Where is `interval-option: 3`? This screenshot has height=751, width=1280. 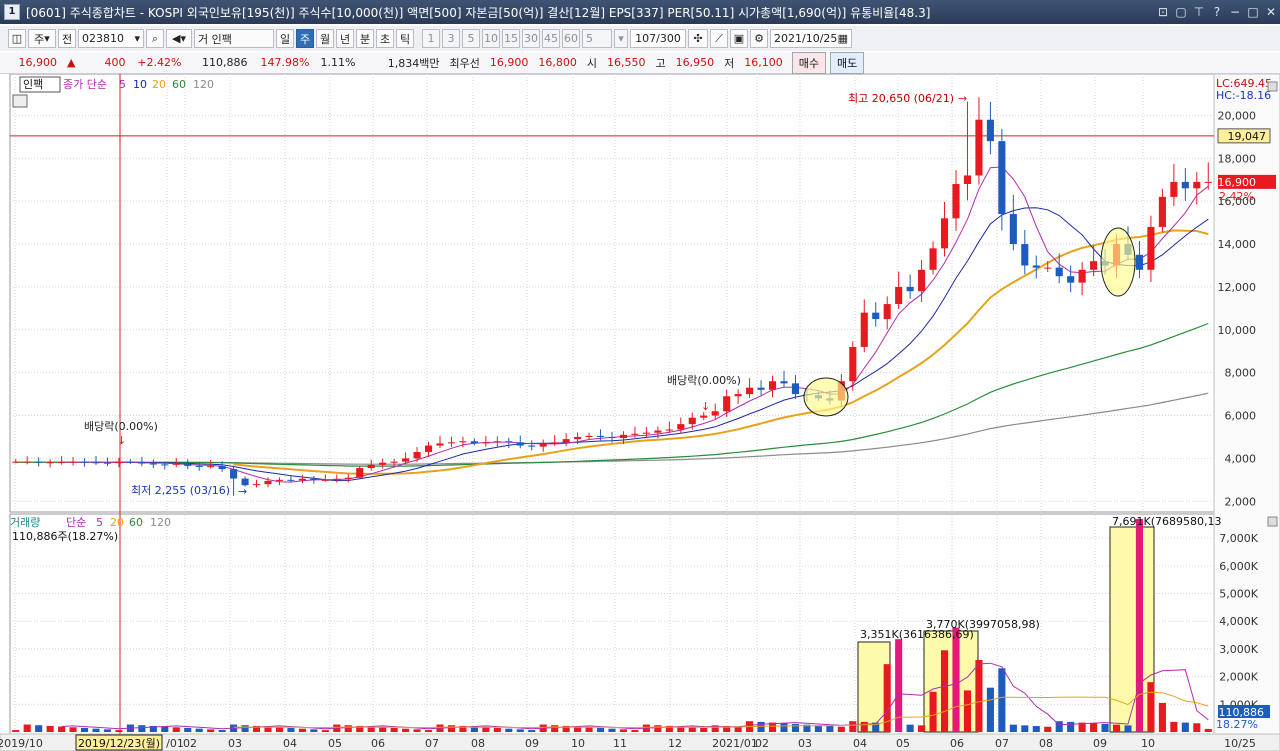 interval-option: 3 is located at coordinates (451, 38).